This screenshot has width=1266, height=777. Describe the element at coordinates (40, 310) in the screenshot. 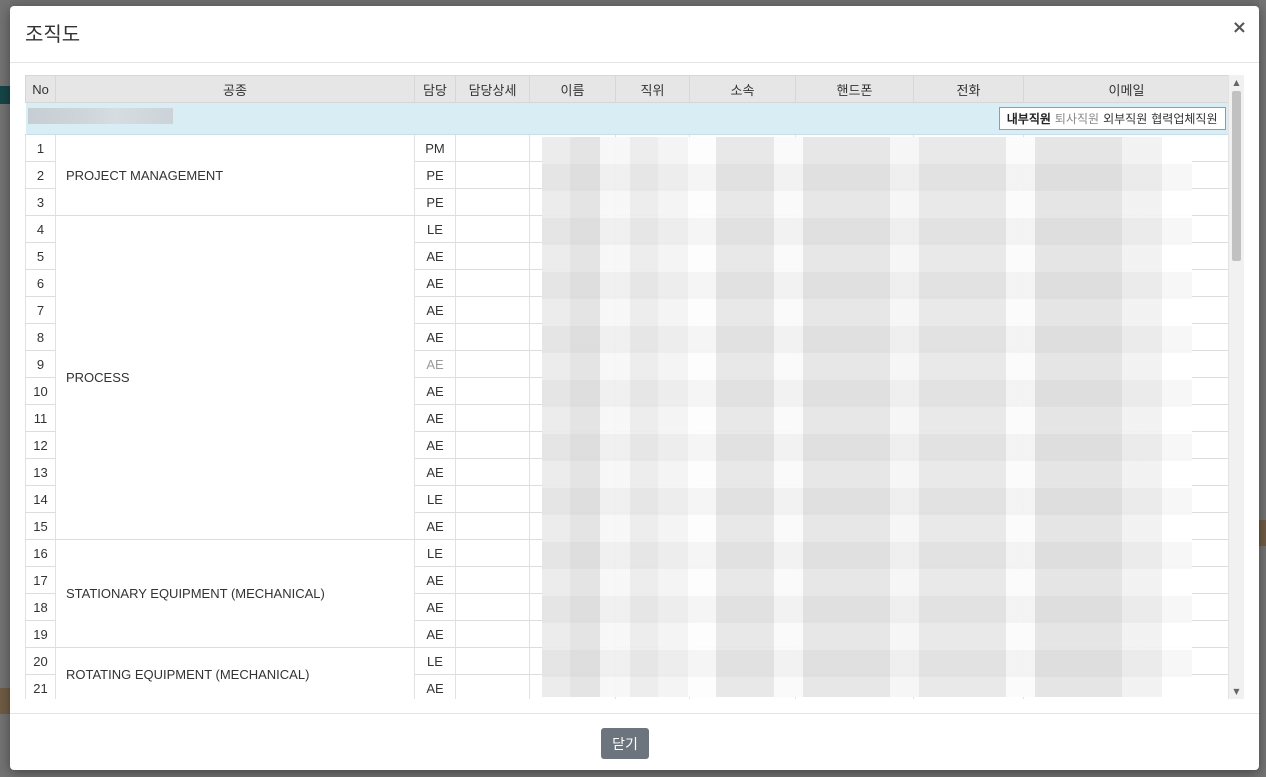

I see `row-number: 7` at that location.